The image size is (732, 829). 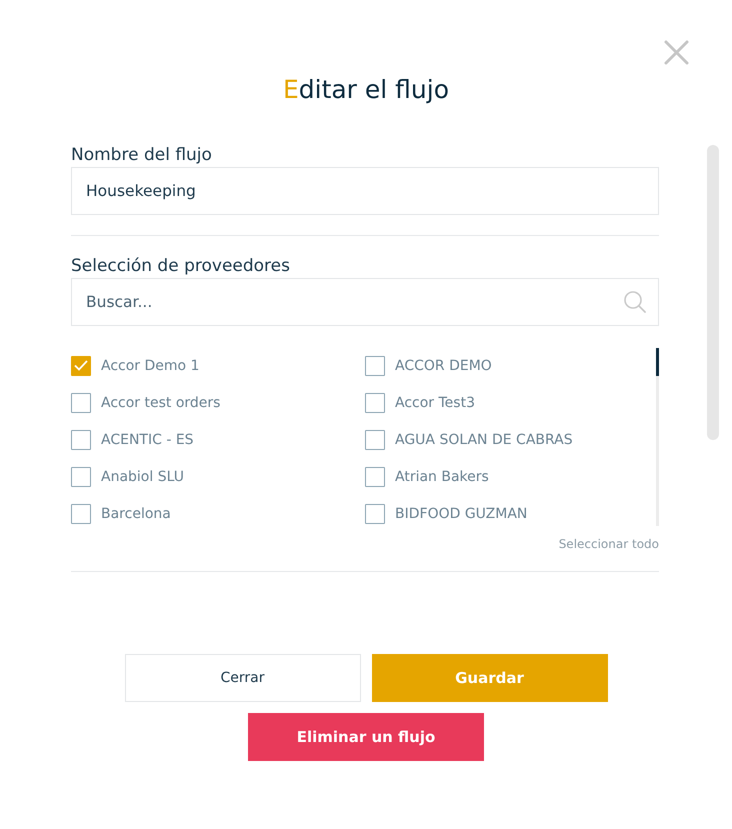 What do you see at coordinates (608, 544) in the screenshot?
I see `select-all-link: Seleccionar todo` at bounding box center [608, 544].